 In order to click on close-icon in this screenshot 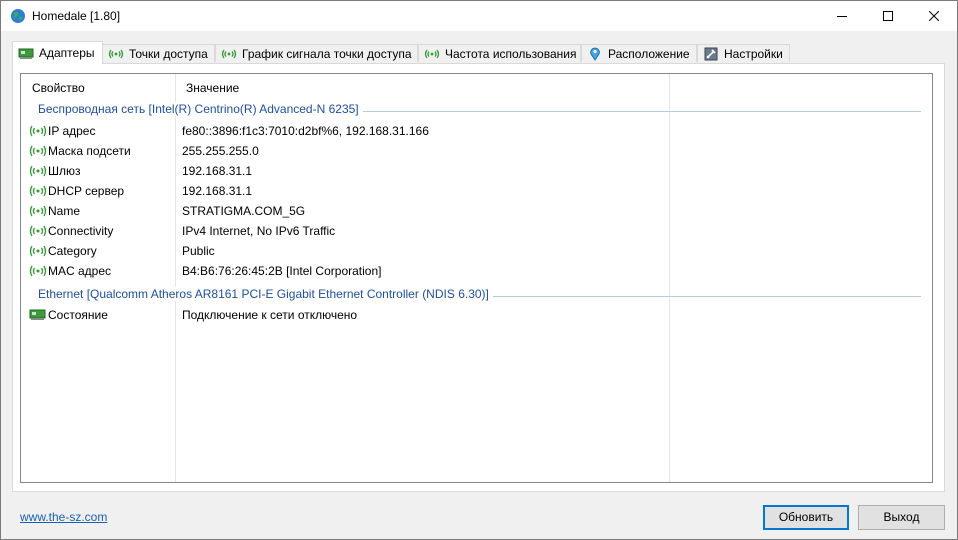, I will do `click(934, 16)`.